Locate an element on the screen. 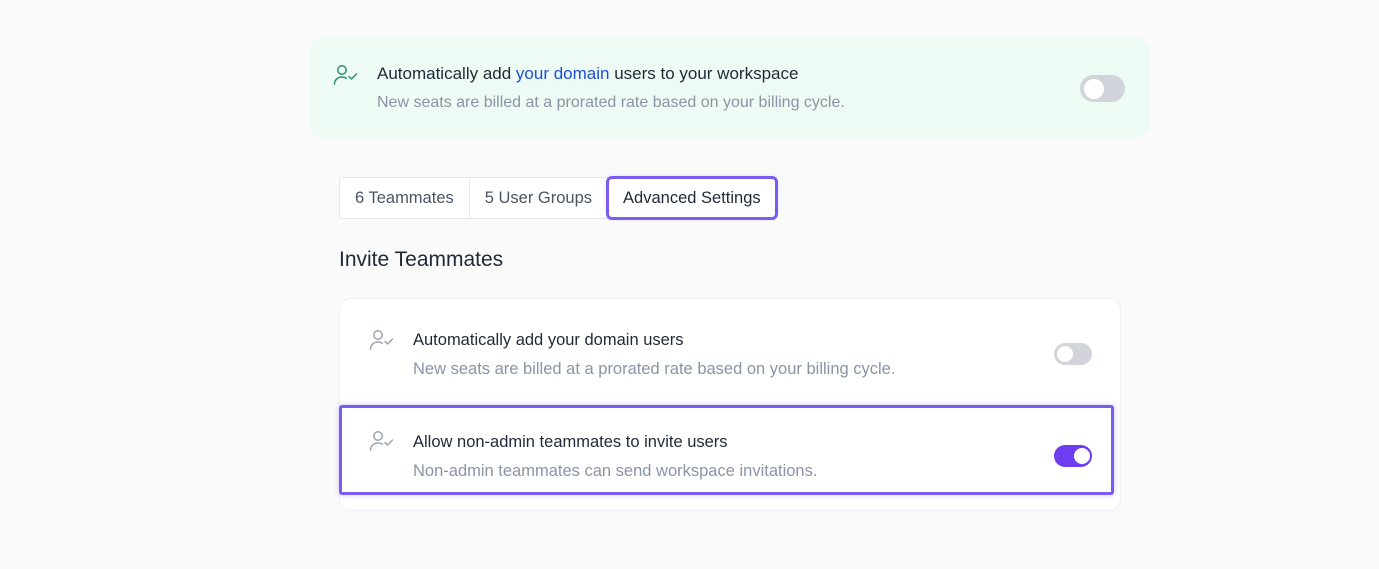  setting-title: Automatically add your domain users is located at coordinates (548, 340).